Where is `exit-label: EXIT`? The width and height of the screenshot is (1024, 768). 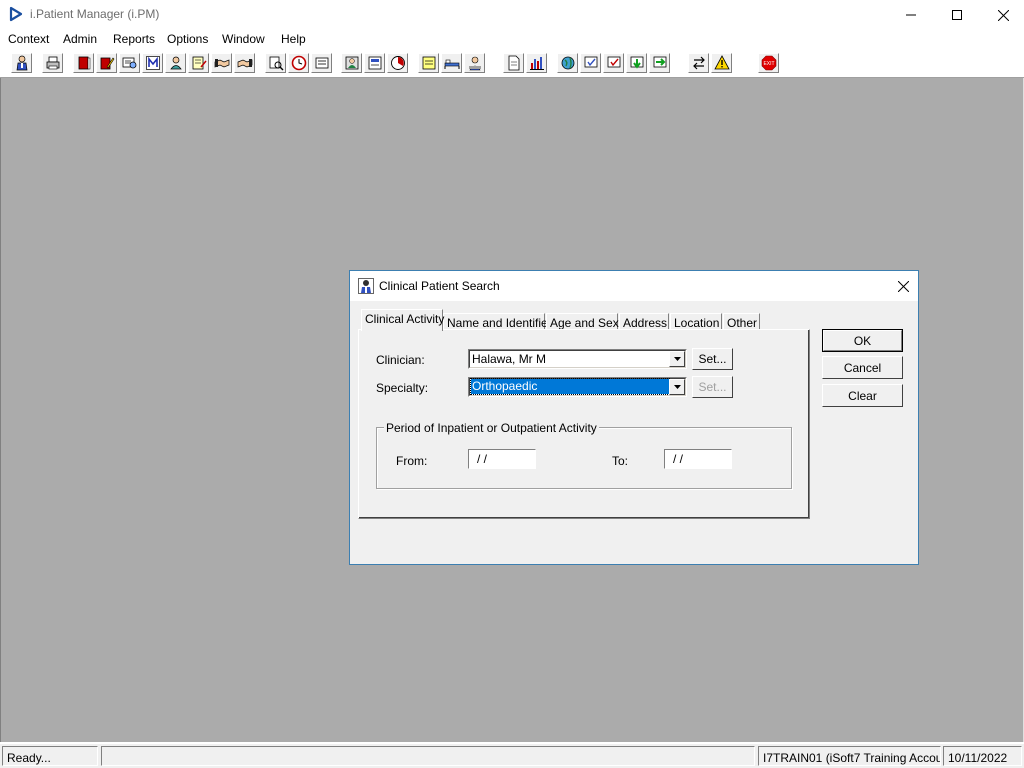
exit-label: EXIT is located at coordinates (768, 64).